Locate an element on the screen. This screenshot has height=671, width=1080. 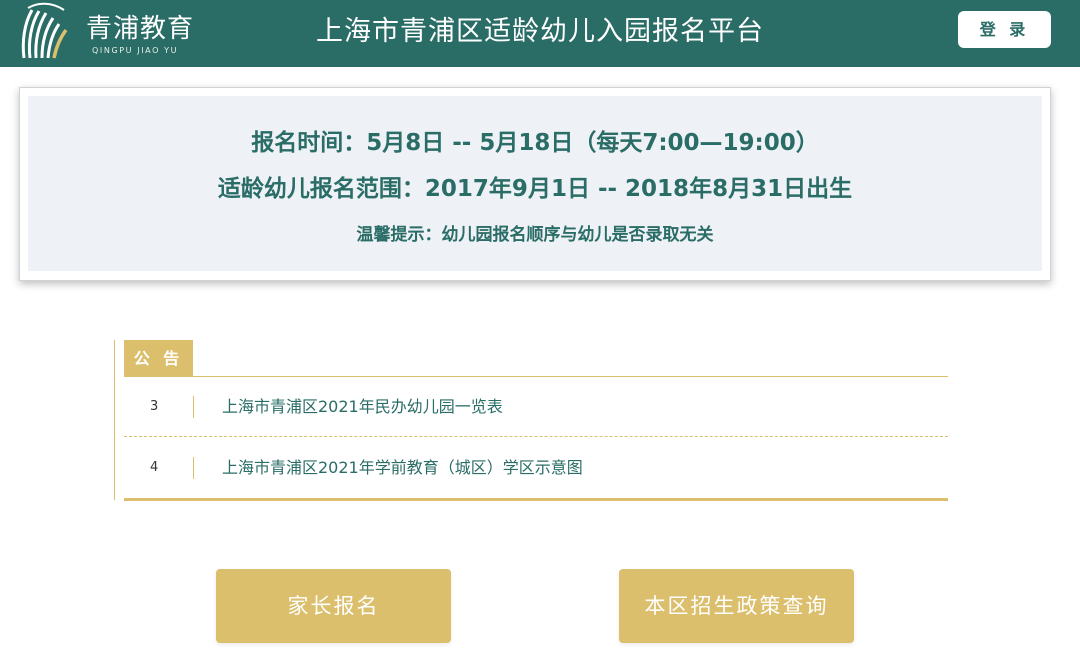
announcement-item: 4 上海市青浦区2021年学前教育（城区）学区示意图 is located at coordinates (536, 468).